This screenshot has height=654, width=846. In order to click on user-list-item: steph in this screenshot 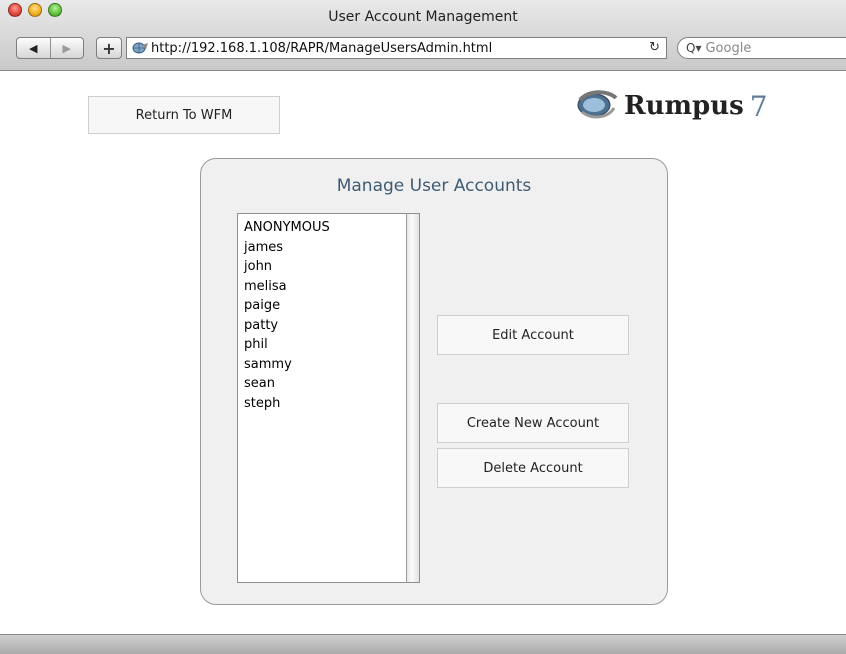, I will do `click(331, 404)`.